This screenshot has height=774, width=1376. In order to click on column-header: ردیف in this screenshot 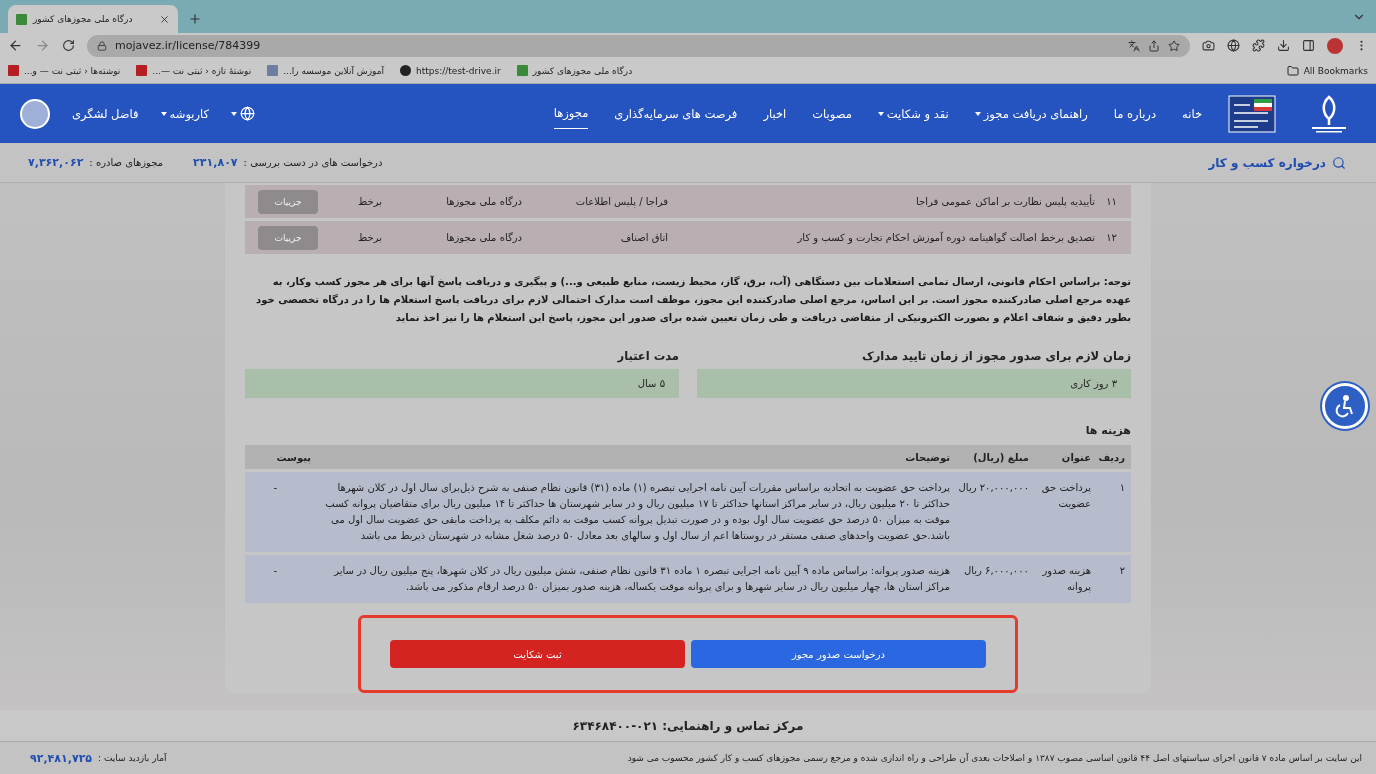, I will do `click(1111, 457)`.